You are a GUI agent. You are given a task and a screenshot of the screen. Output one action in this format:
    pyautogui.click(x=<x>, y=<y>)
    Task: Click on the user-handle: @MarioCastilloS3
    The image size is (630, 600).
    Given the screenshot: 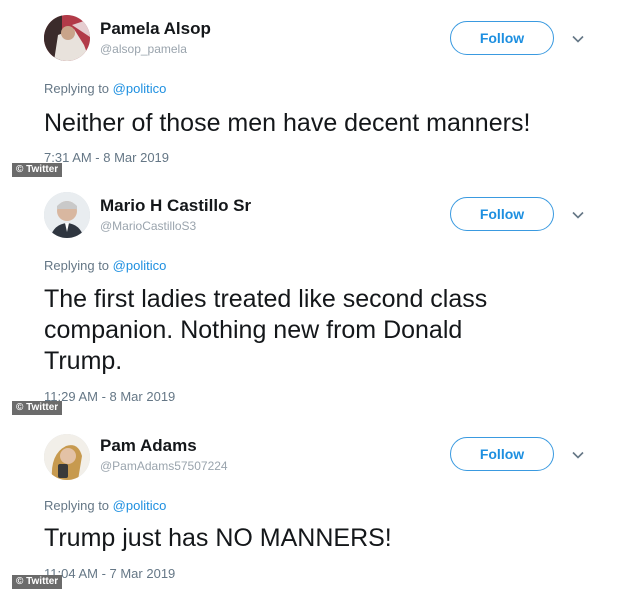 What is the action you would take?
    pyautogui.click(x=148, y=226)
    